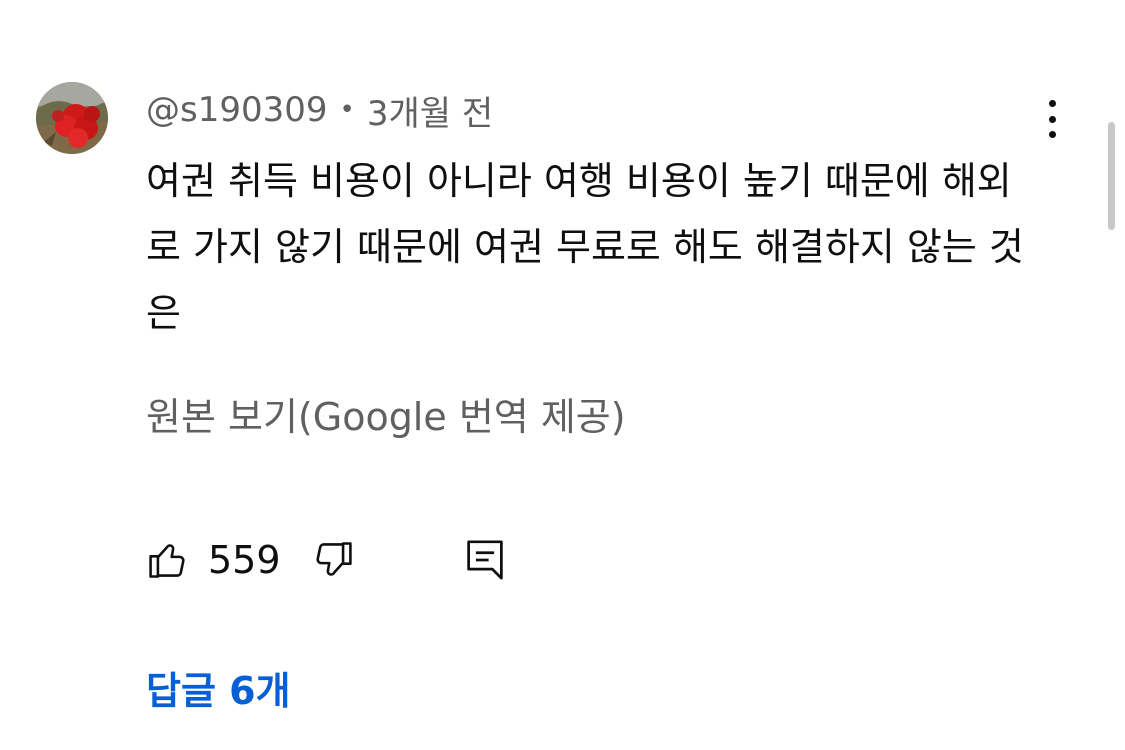 This screenshot has height=750, width=1125. I want to click on avatar, so click(72, 118).